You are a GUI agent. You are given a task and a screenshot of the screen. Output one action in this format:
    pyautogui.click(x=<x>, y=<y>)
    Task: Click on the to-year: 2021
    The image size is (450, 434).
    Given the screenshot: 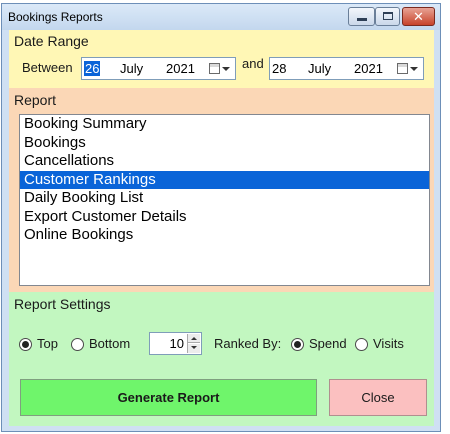 What is the action you would take?
    pyautogui.click(x=368, y=68)
    